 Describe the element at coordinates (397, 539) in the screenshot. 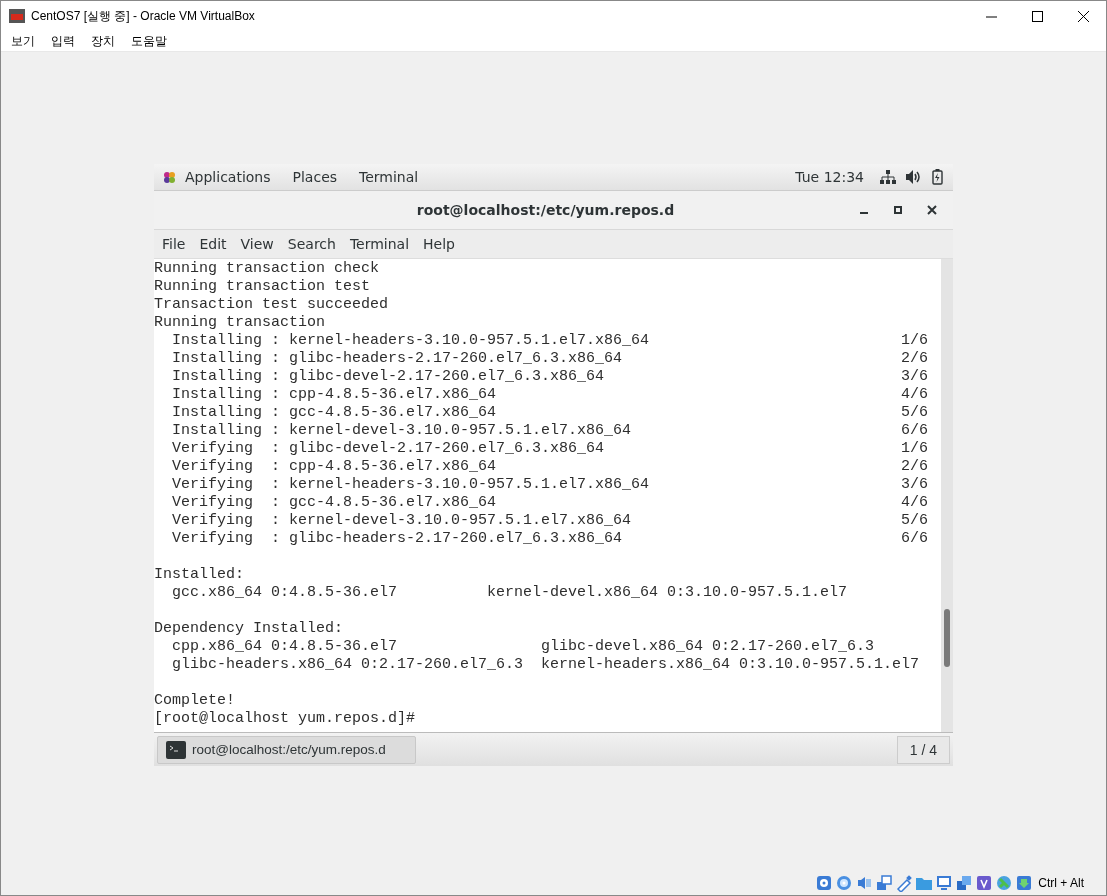

I see `terminal-line: Verifying : glibc-headers-2.17-260.el7_6.3.x86_64` at that location.